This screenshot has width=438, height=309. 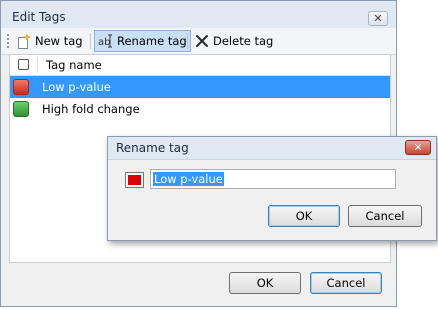 I want to click on new-tag-icon, so click(x=24, y=41).